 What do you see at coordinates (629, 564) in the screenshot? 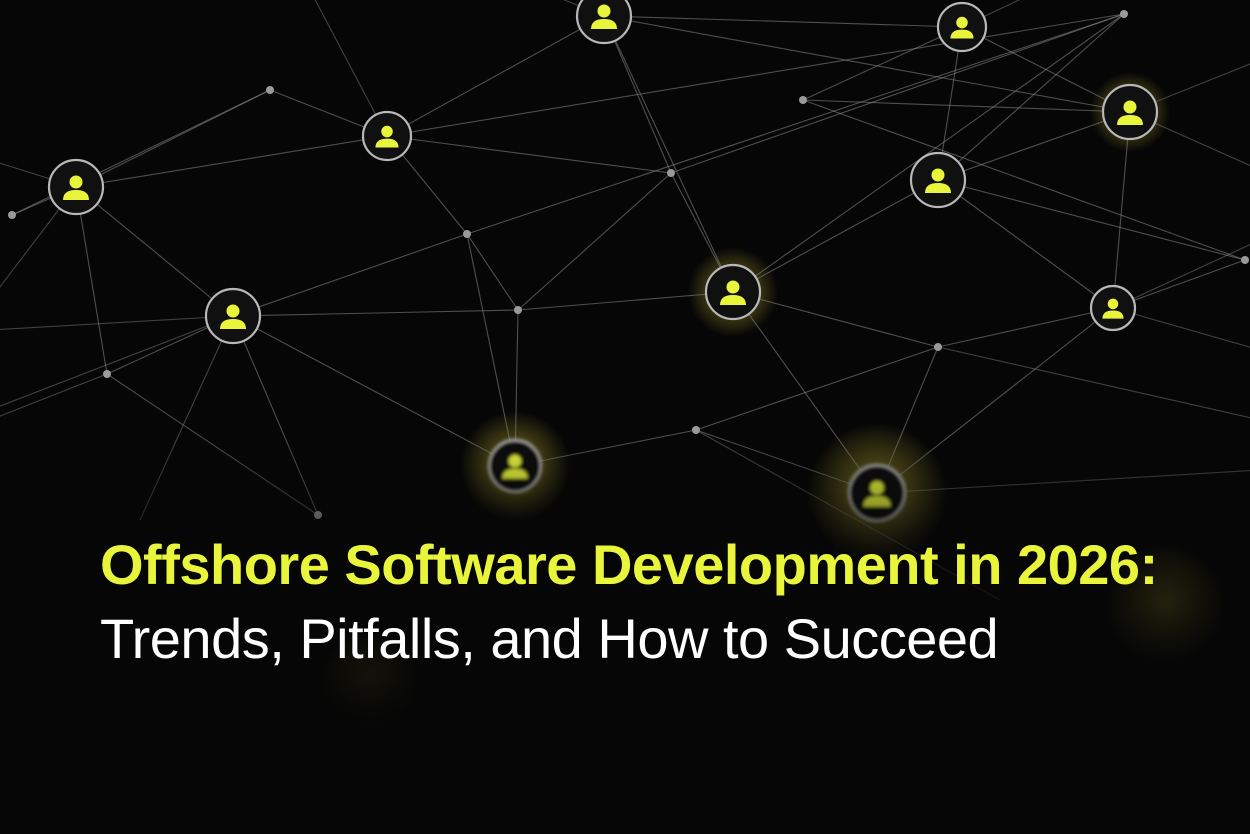
I see `headline-highlight: Offshore Software Development in 2026:` at bounding box center [629, 564].